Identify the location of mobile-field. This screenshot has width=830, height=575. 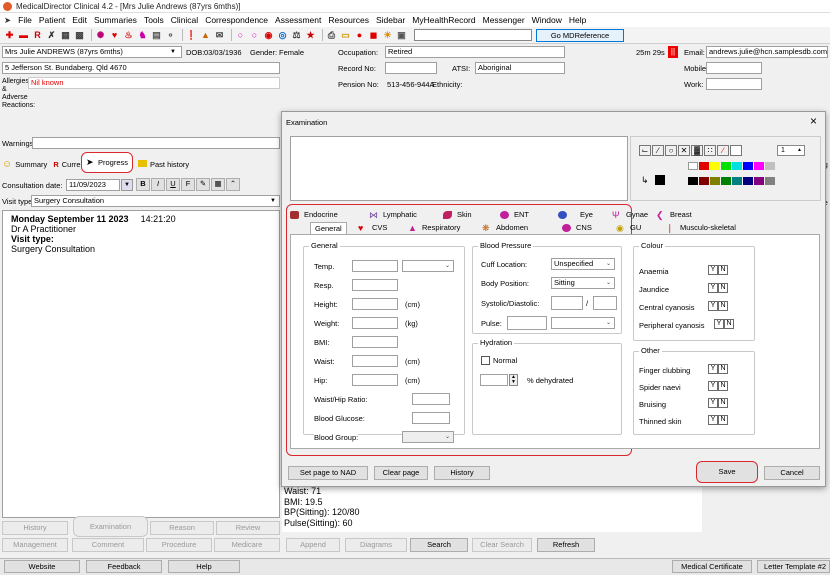
(734, 68).